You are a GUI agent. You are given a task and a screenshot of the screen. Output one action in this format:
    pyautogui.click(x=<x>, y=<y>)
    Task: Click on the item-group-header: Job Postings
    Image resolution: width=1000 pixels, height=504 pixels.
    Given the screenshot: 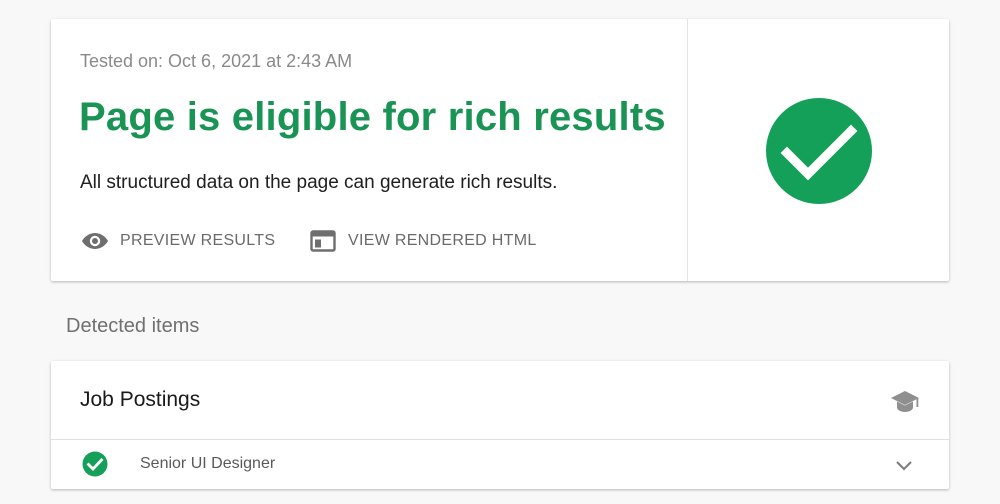 What is the action you would take?
    pyautogui.click(x=500, y=400)
    